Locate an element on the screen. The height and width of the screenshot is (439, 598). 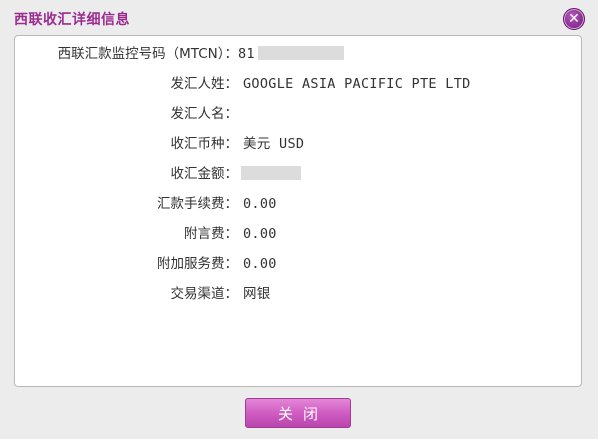
detail-row-mtcn: 西联汇款监控号码（MTCN）： 81 is located at coordinates (299, 54).